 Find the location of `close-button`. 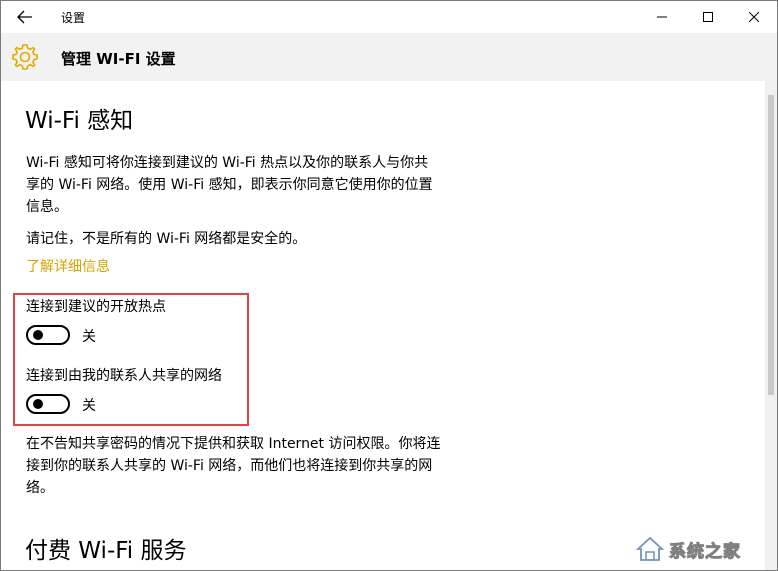

close-button is located at coordinates (754, 17).